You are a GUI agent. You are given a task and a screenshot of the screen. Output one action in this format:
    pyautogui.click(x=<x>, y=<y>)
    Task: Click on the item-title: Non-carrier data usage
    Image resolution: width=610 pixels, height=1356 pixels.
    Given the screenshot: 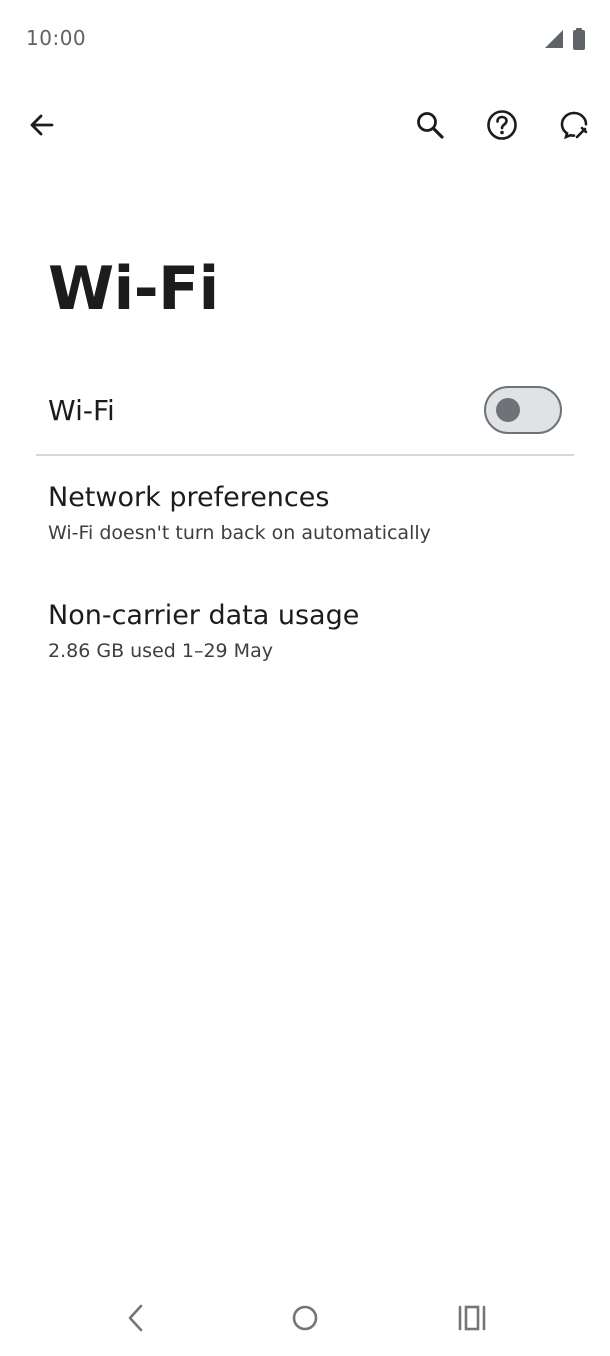 What is the action you would take?
    pyautogui.click(x=204, y=615)
    